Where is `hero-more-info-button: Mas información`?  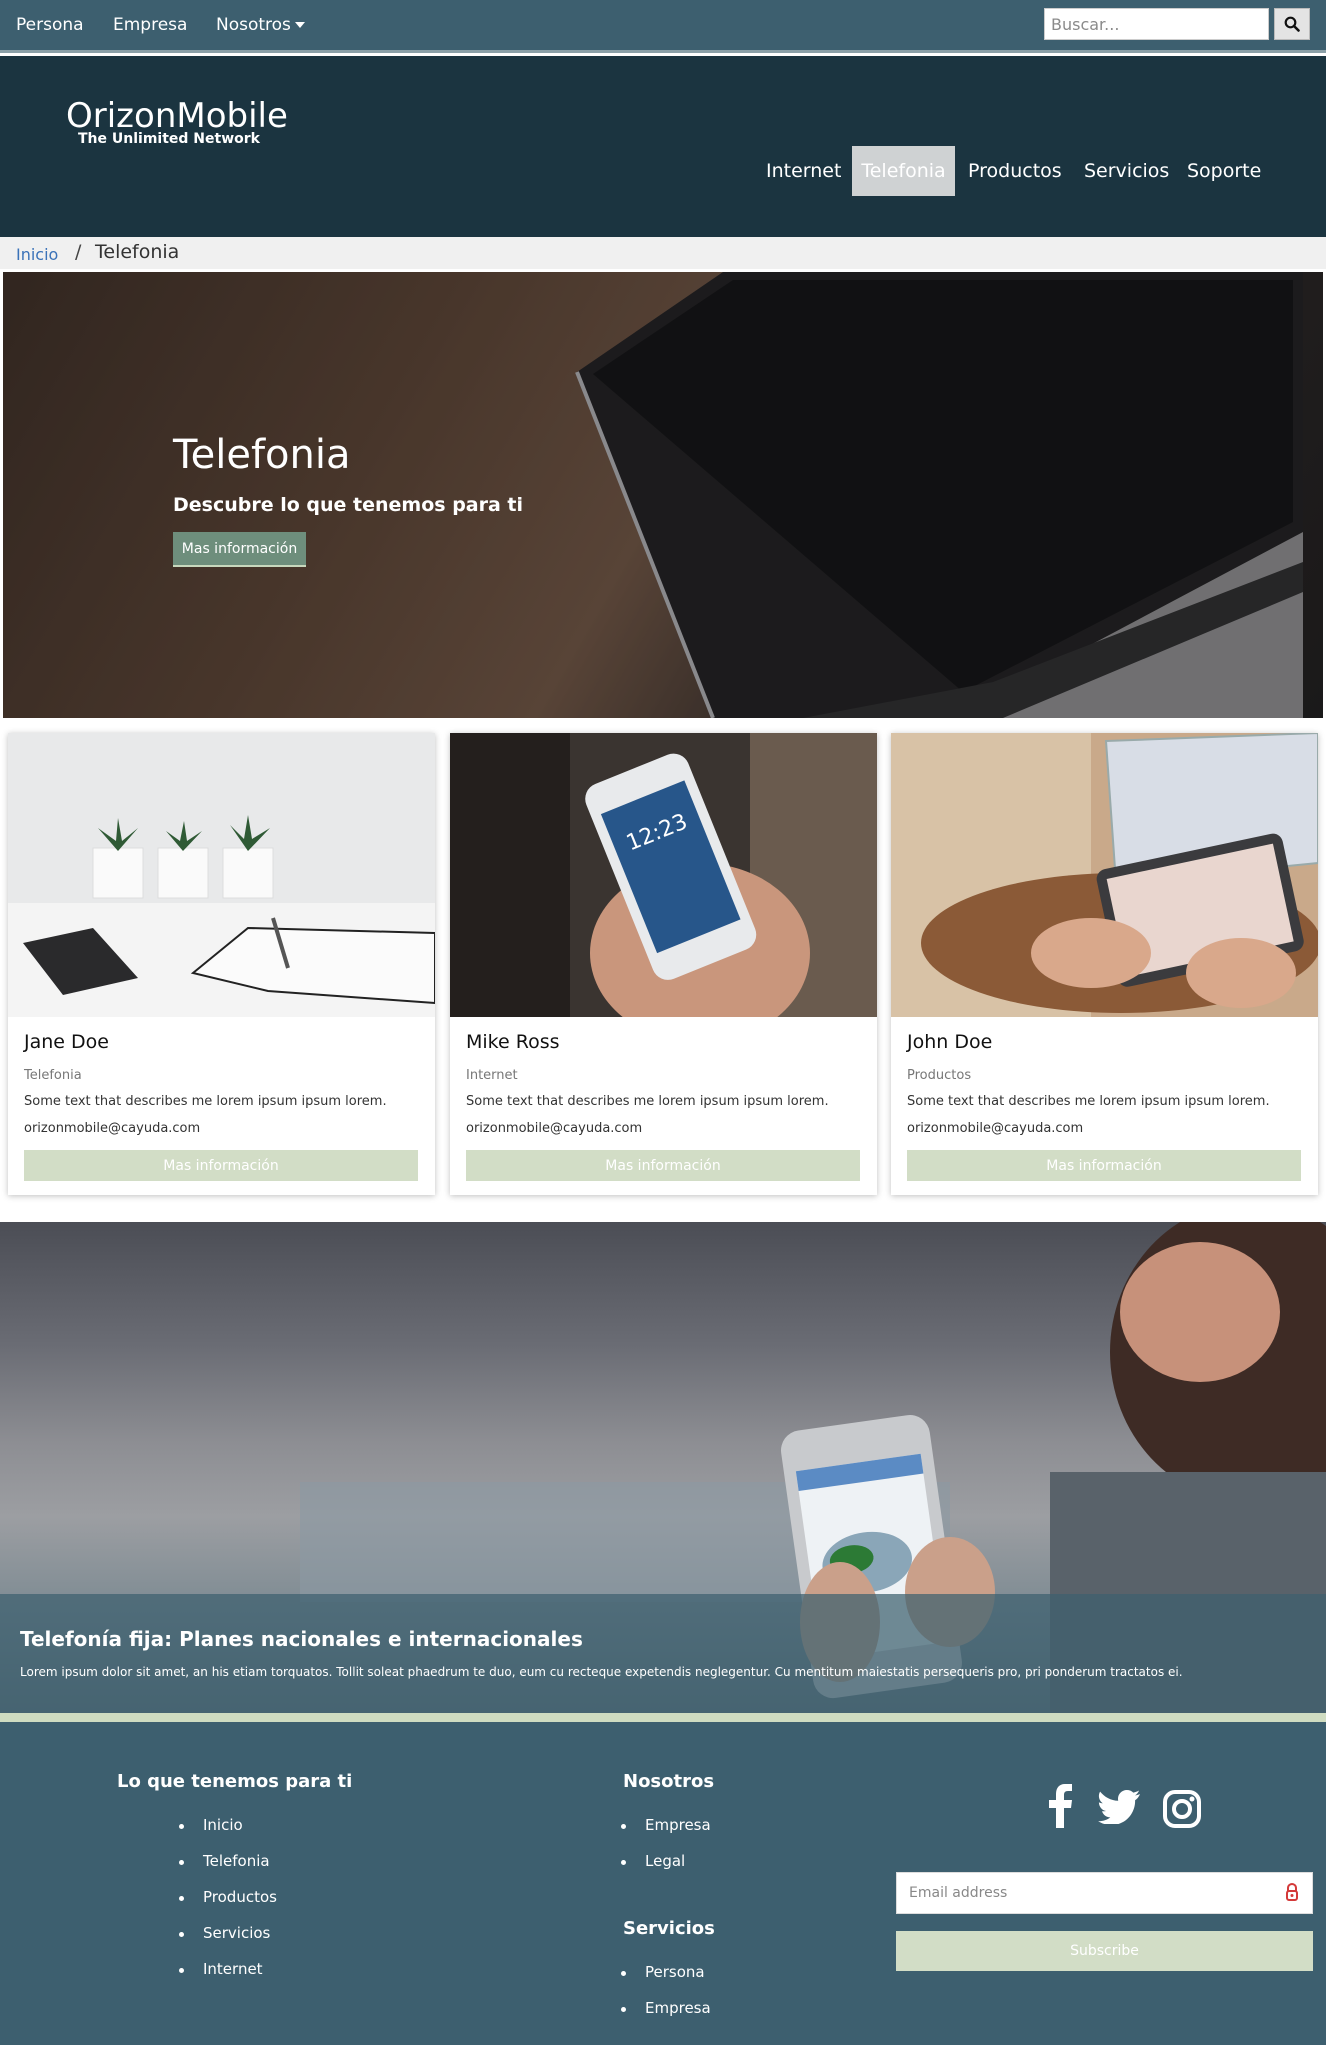
hero-more-info-button: Mas información is located at coordinates (239, 549).